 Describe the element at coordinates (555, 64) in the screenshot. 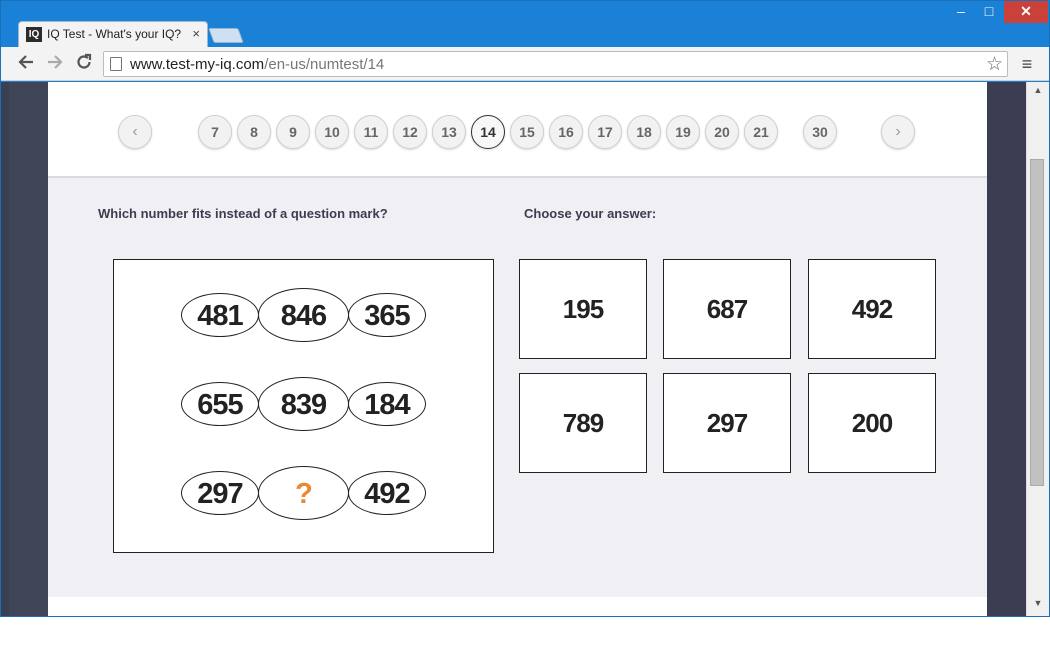

I see `address-bar: www.test-my-iq.com/en-us/numtest/14 ☆` at that location.